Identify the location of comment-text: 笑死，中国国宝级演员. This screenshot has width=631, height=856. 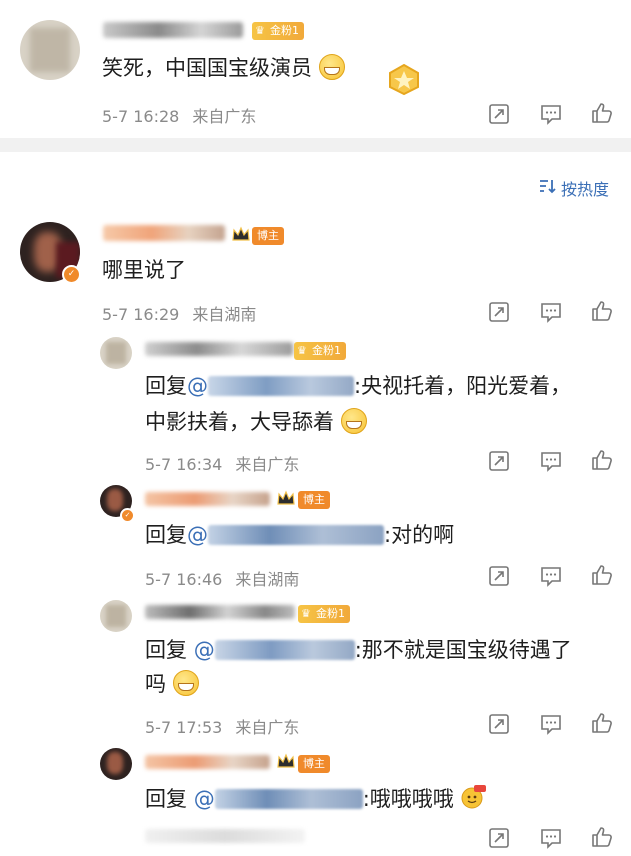
(223, 68).